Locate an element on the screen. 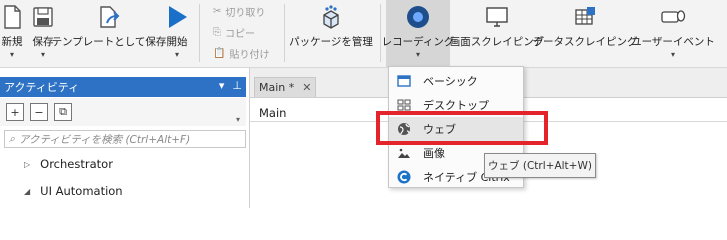 Image resolution: width=727 pixels, height=240 pixels. copy-button: ⎘ コピー is located at coordinates (234, 32).